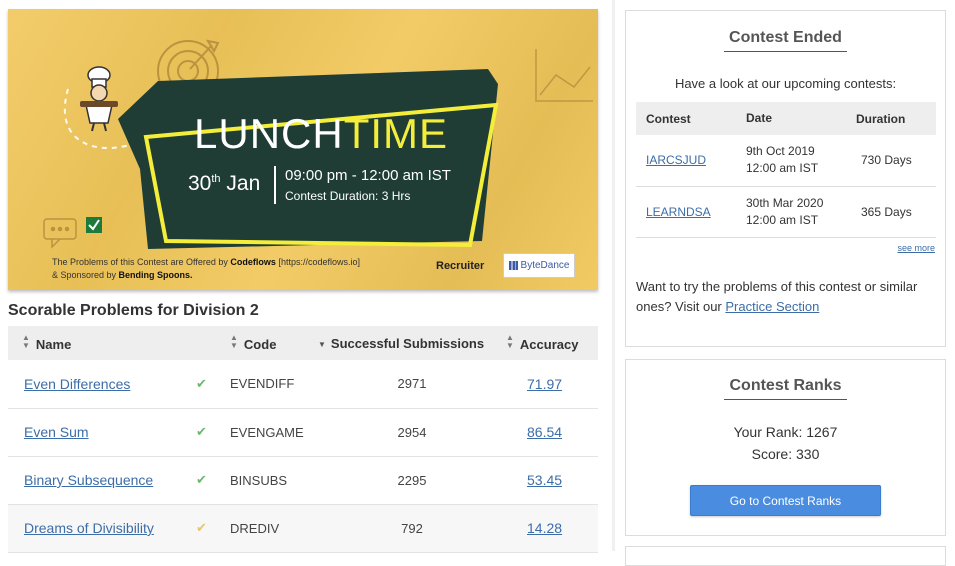 This screenshot has height=566, width=955. Describe the element at coordinates (896, 161) in the screenshot. I see `contest-duration: 730 Days` at that location.